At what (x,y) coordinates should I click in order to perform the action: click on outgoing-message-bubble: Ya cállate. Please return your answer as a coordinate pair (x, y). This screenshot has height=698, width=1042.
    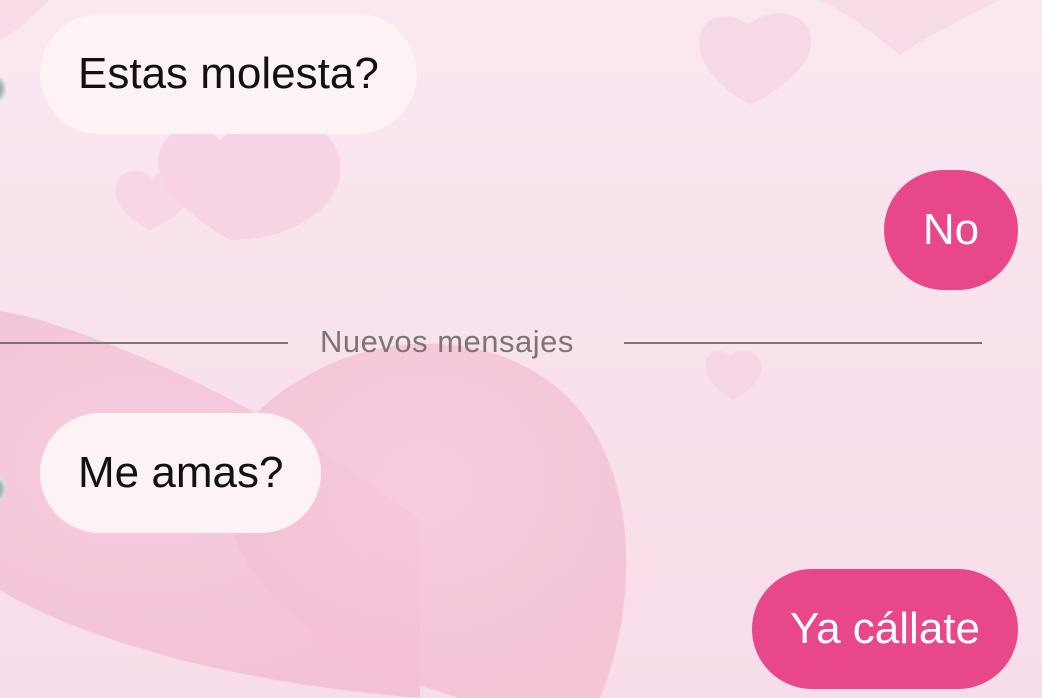
    Looking at the image, I should click on (885, 629).